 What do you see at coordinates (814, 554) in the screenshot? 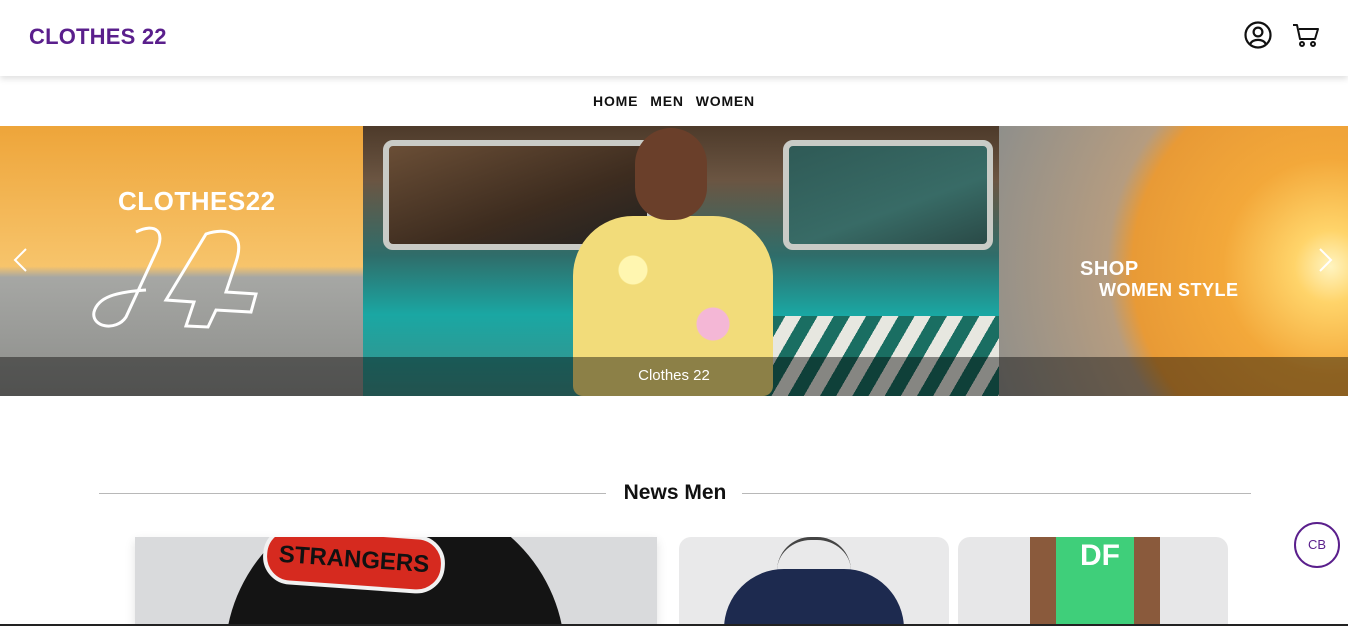
I see `hanger-graphic` at bounding box center [814, 554].